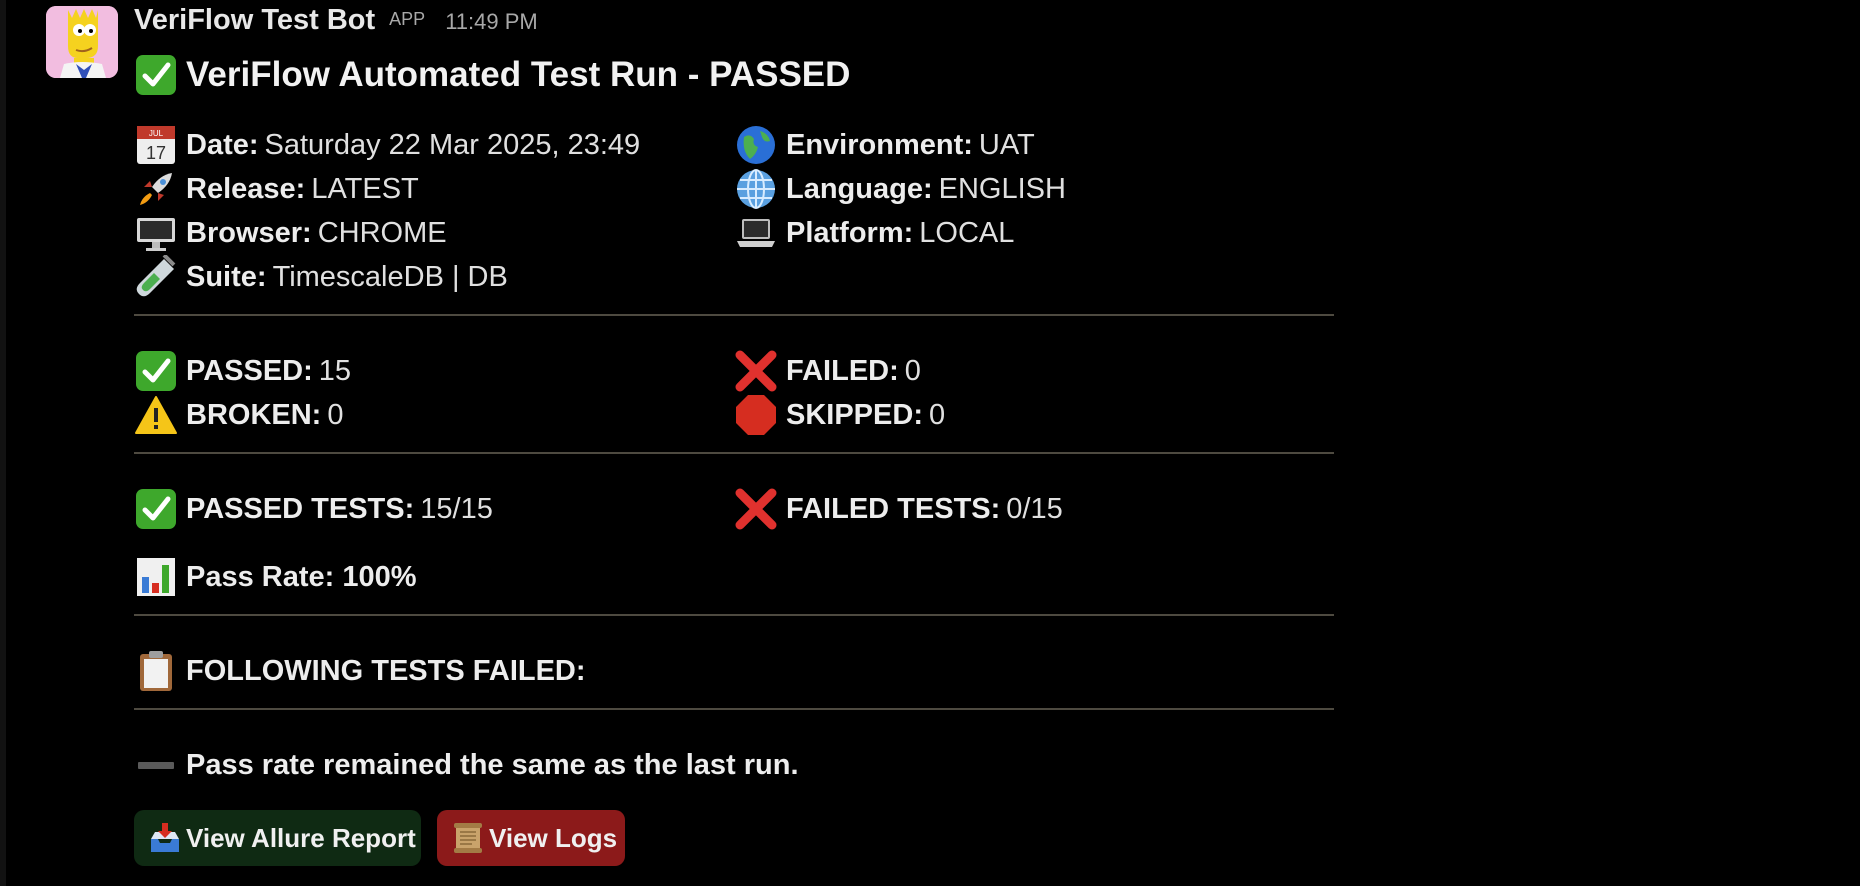 This screenshot has width=1860, height=886. Describe the element at coordinates (3, 443) in the screenshot. I see `left-rule` at that location.